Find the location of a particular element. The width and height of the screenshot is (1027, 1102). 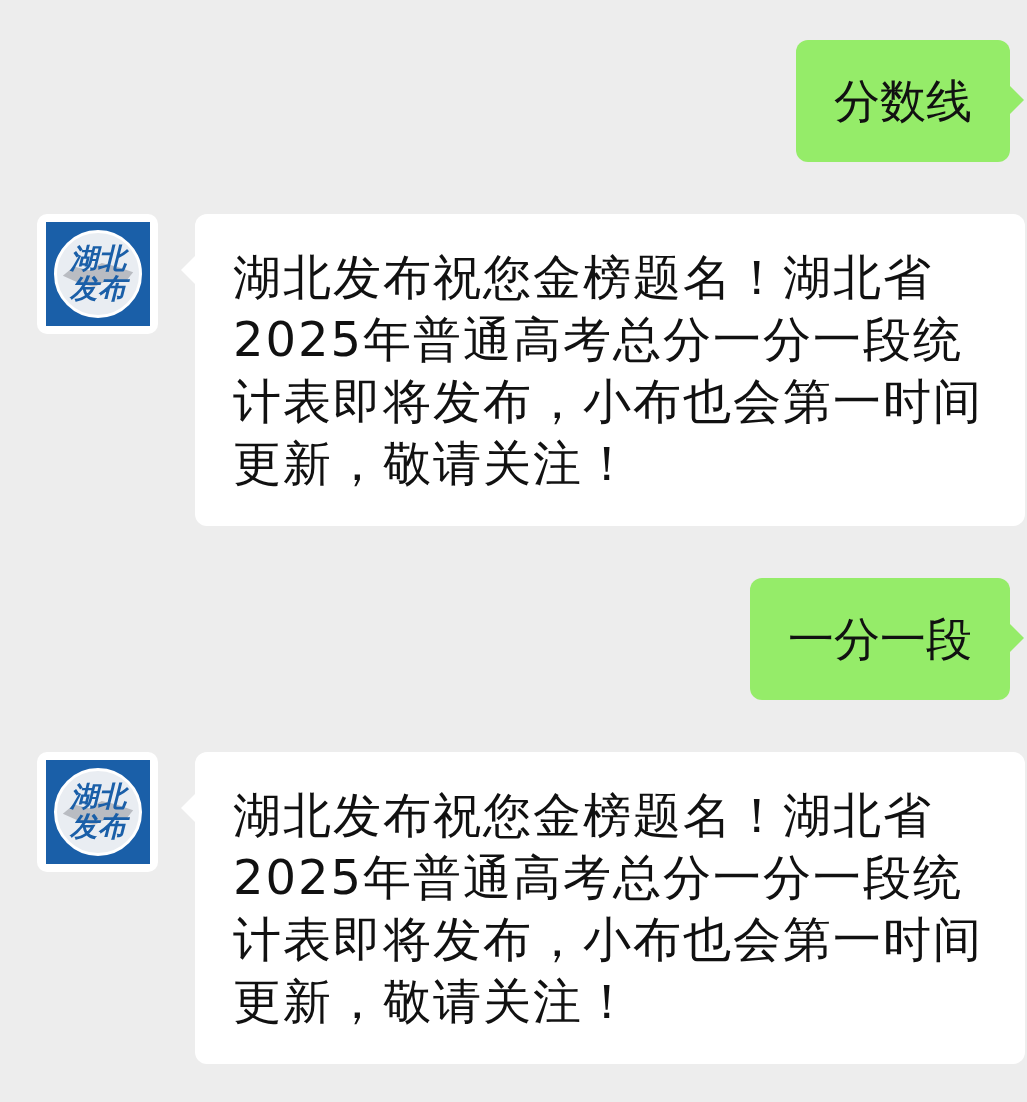

sent-message-bubble: 分数线 is located at coordinates (903, 101).